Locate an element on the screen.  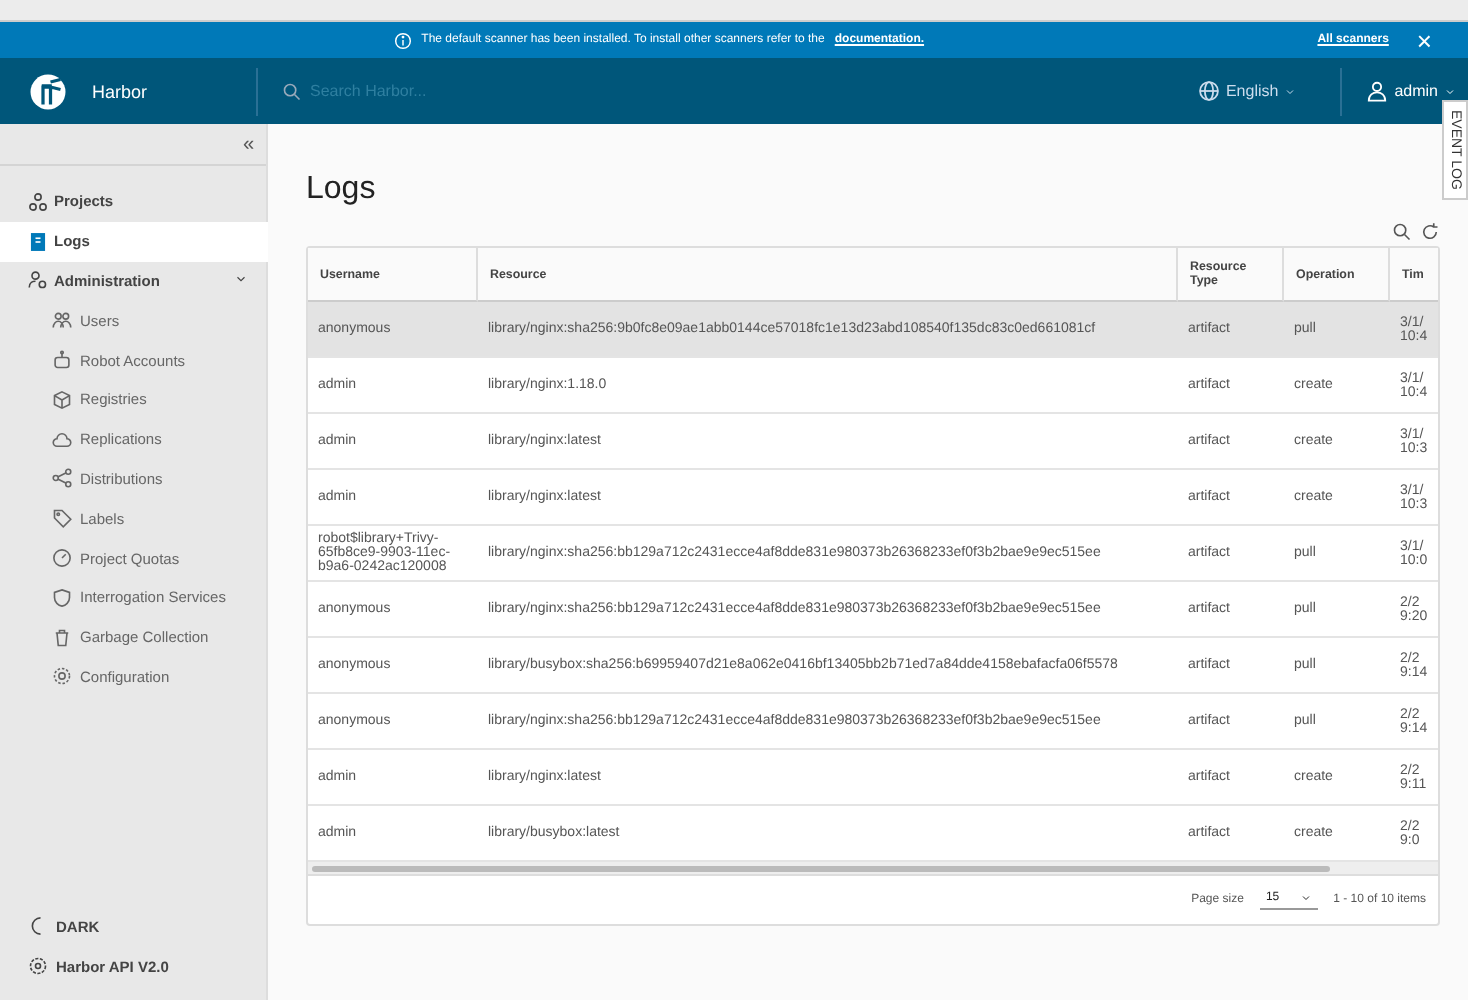
refresh-icon is located at coordinates (1430, 231).